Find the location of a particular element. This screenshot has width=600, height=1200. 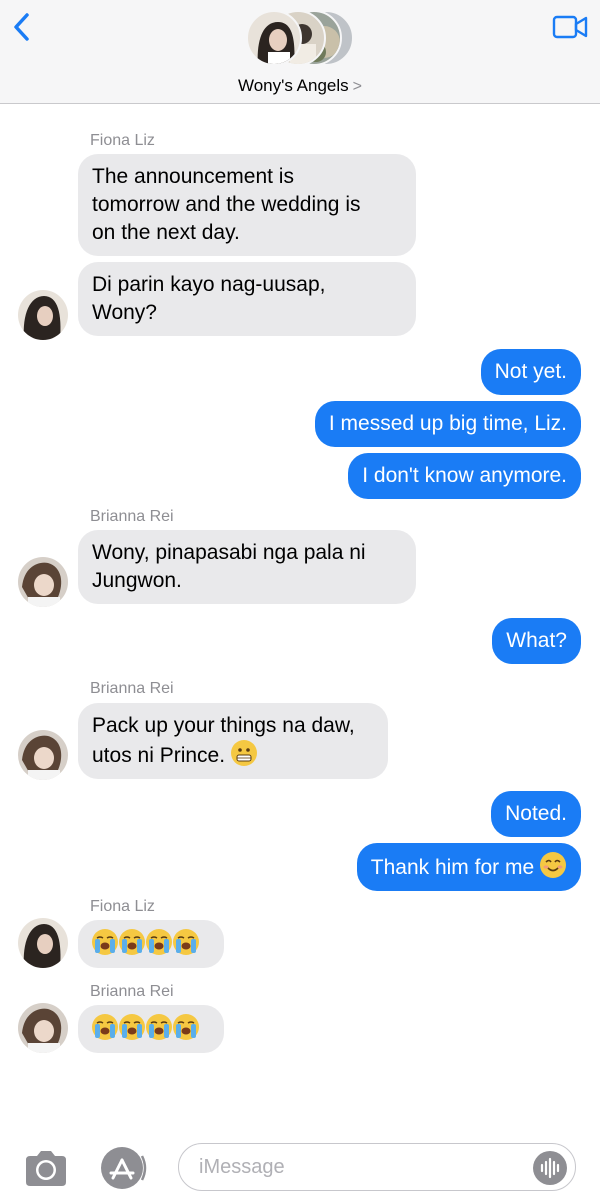

incoming-message-bubble: Wony, pinapasabi nga pala ni Jungwon. is located at coordinates (247, 567).